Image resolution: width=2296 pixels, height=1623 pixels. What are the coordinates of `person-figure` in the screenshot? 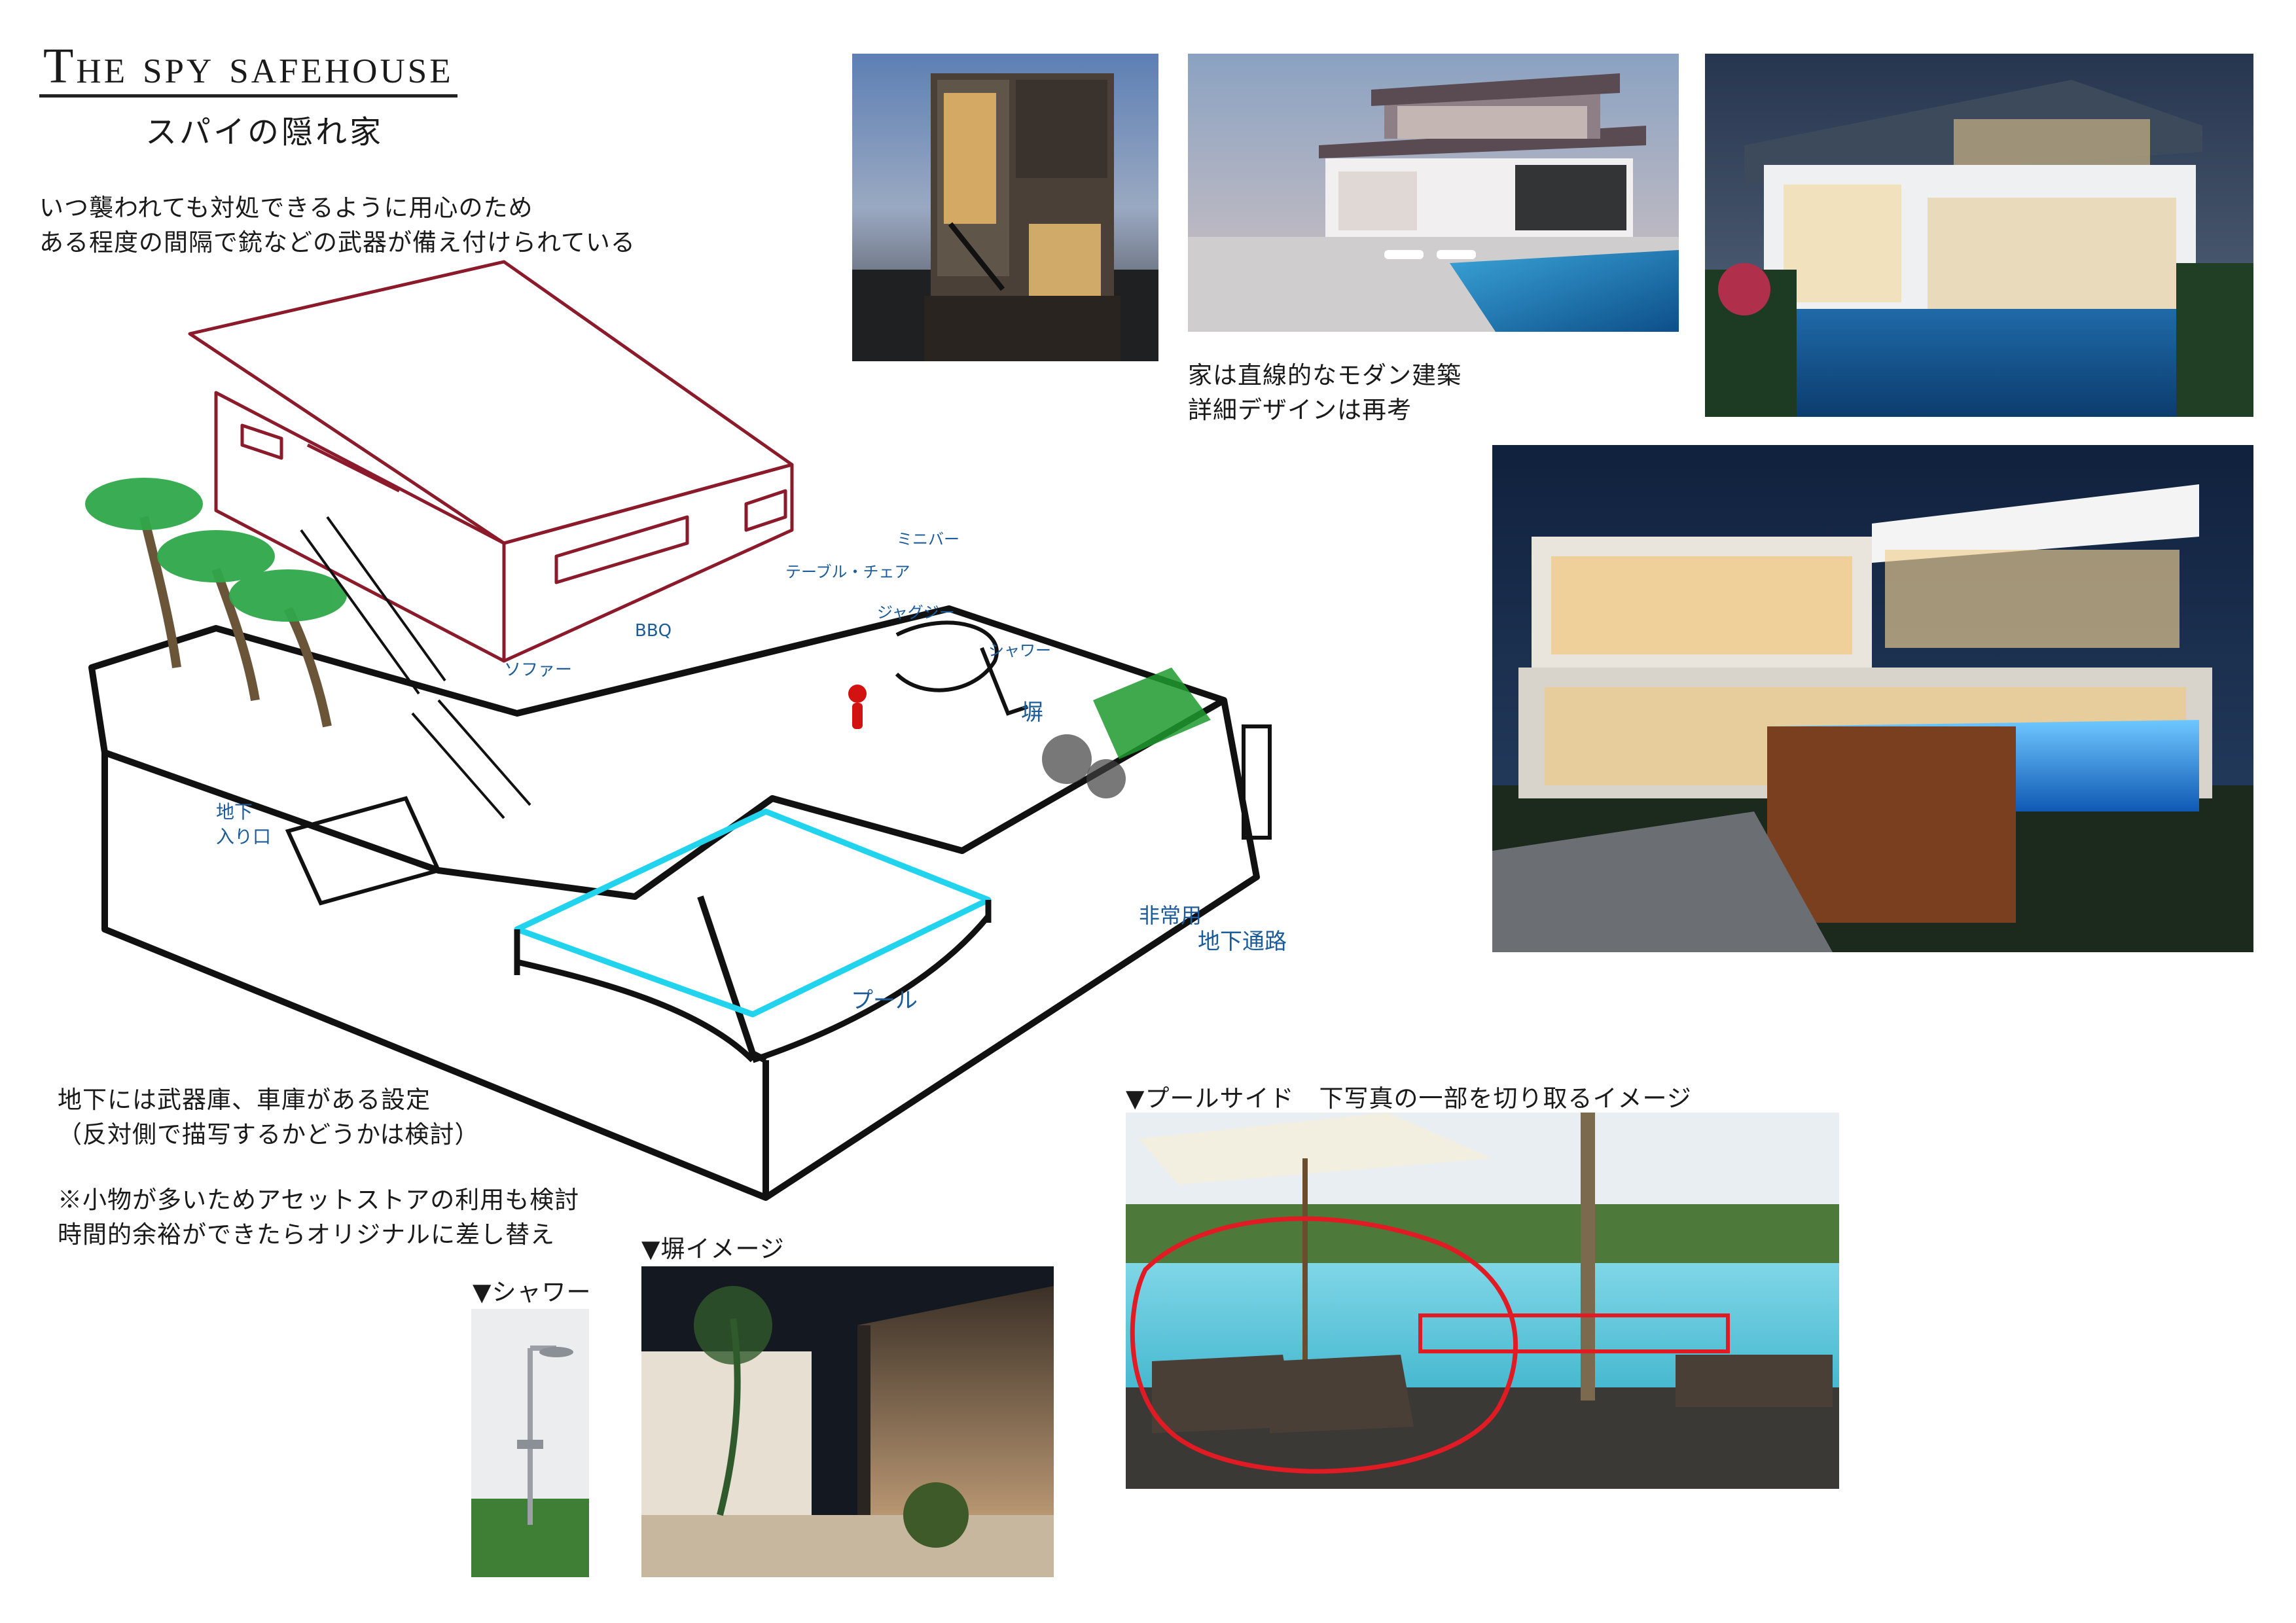 It's located at (858, 707).